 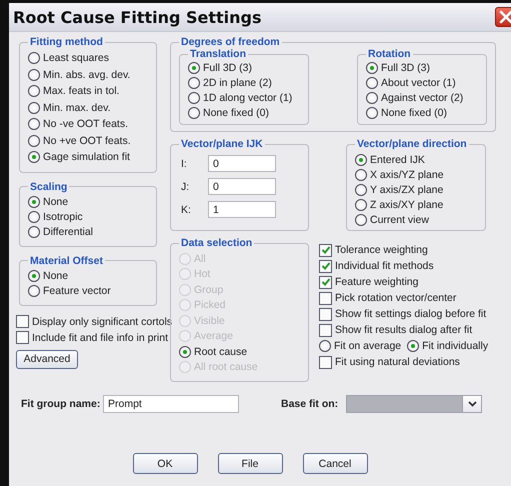 What do you see at coordinates (240, 352) in the screenshot?
I see `radio-button: Root cause` at bounding box center [240, 352].